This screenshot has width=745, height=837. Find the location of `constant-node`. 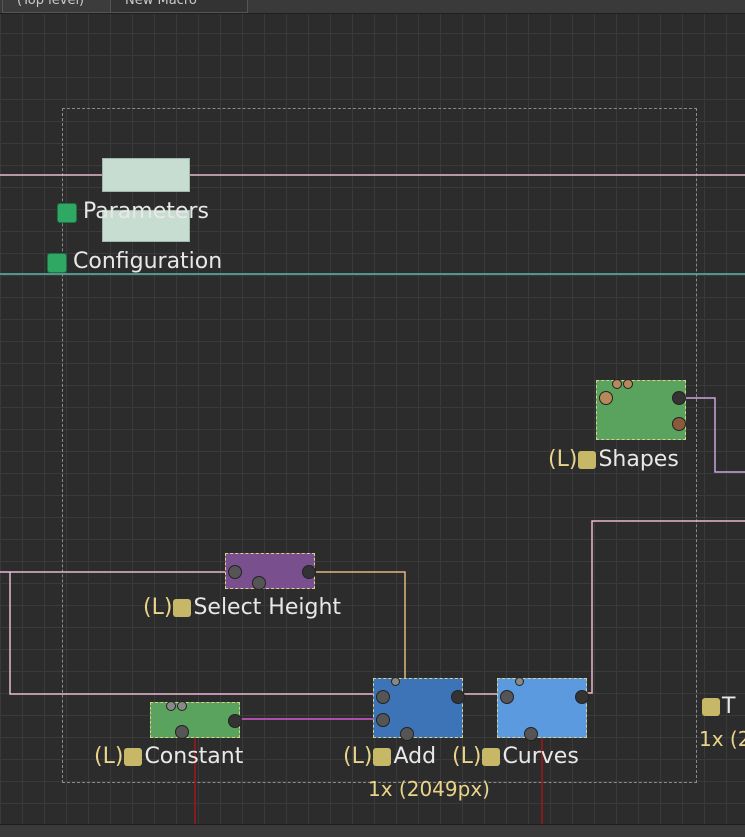

constant-node is located at coordinates (196, 720).